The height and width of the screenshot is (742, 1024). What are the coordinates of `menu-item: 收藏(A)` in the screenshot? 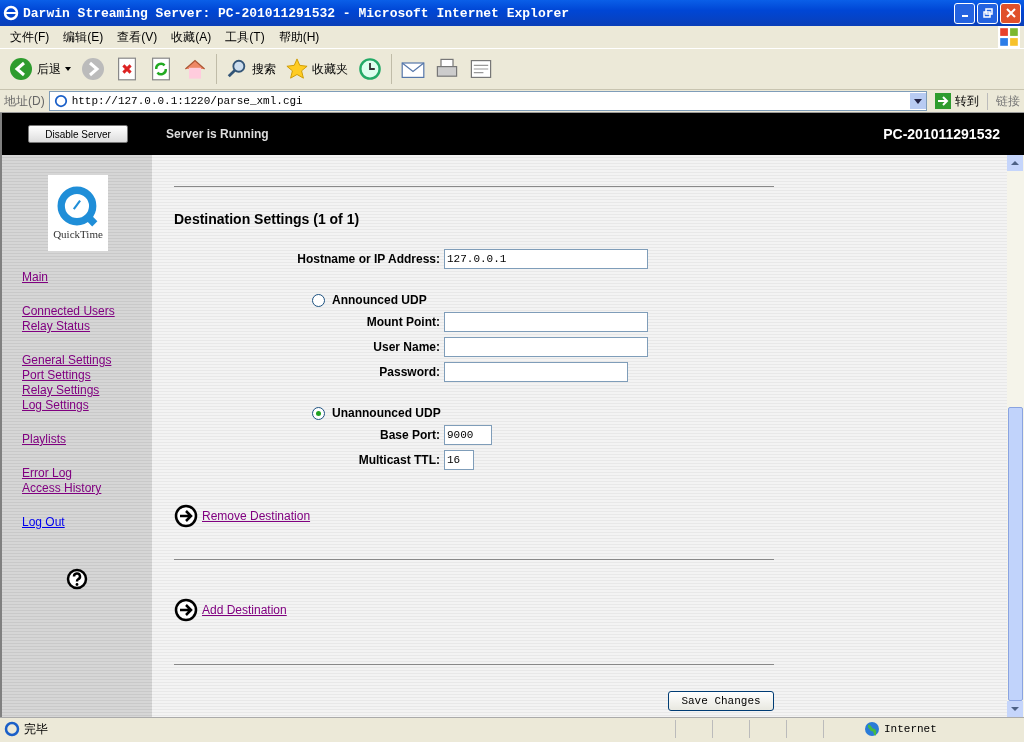 It's located at (191, 37).